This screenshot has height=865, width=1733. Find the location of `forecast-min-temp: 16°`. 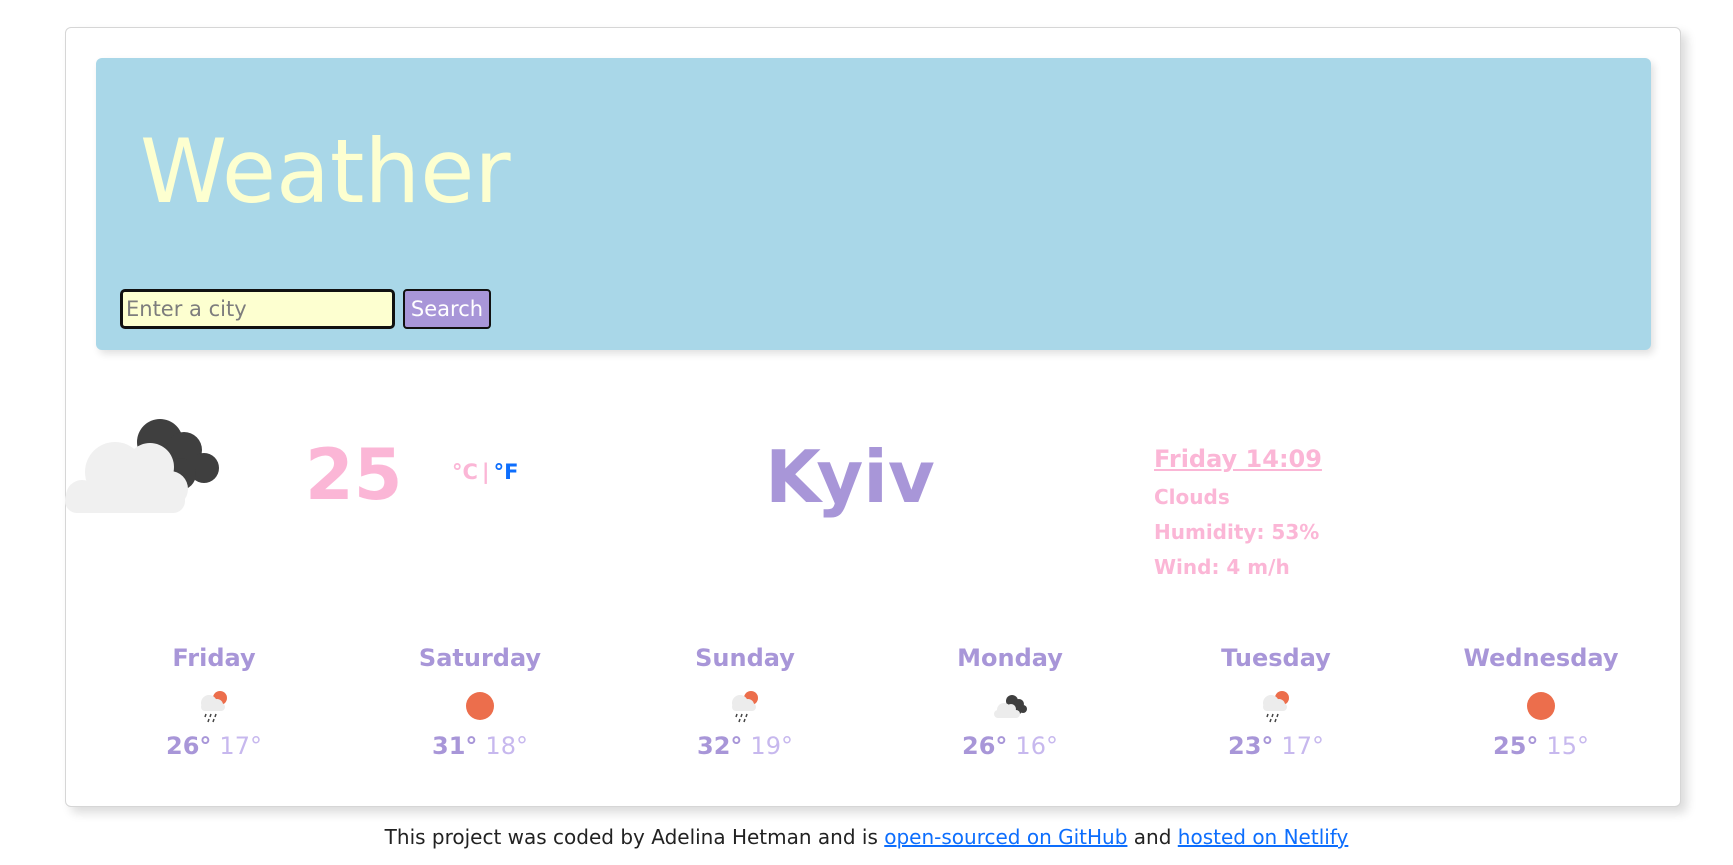

forecast-min-temp: 16° is located at coordinates (1036, 746).